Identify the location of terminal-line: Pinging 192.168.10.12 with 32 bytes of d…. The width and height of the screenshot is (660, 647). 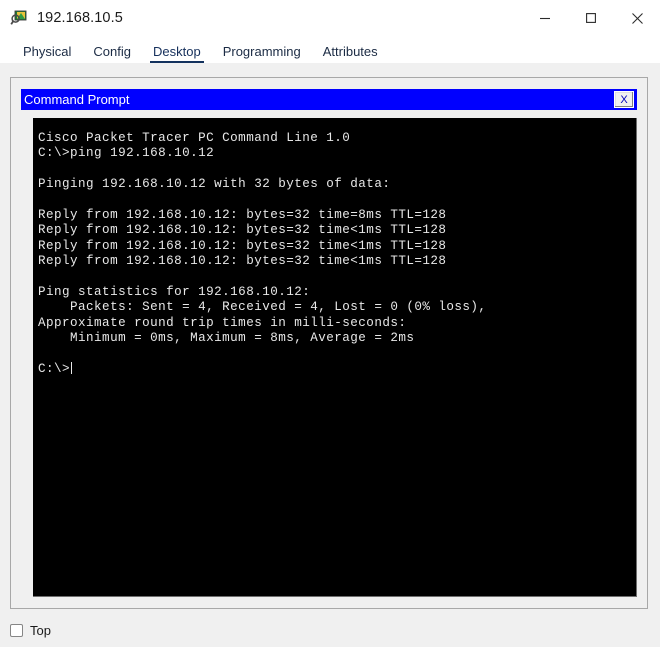
(214, 184).